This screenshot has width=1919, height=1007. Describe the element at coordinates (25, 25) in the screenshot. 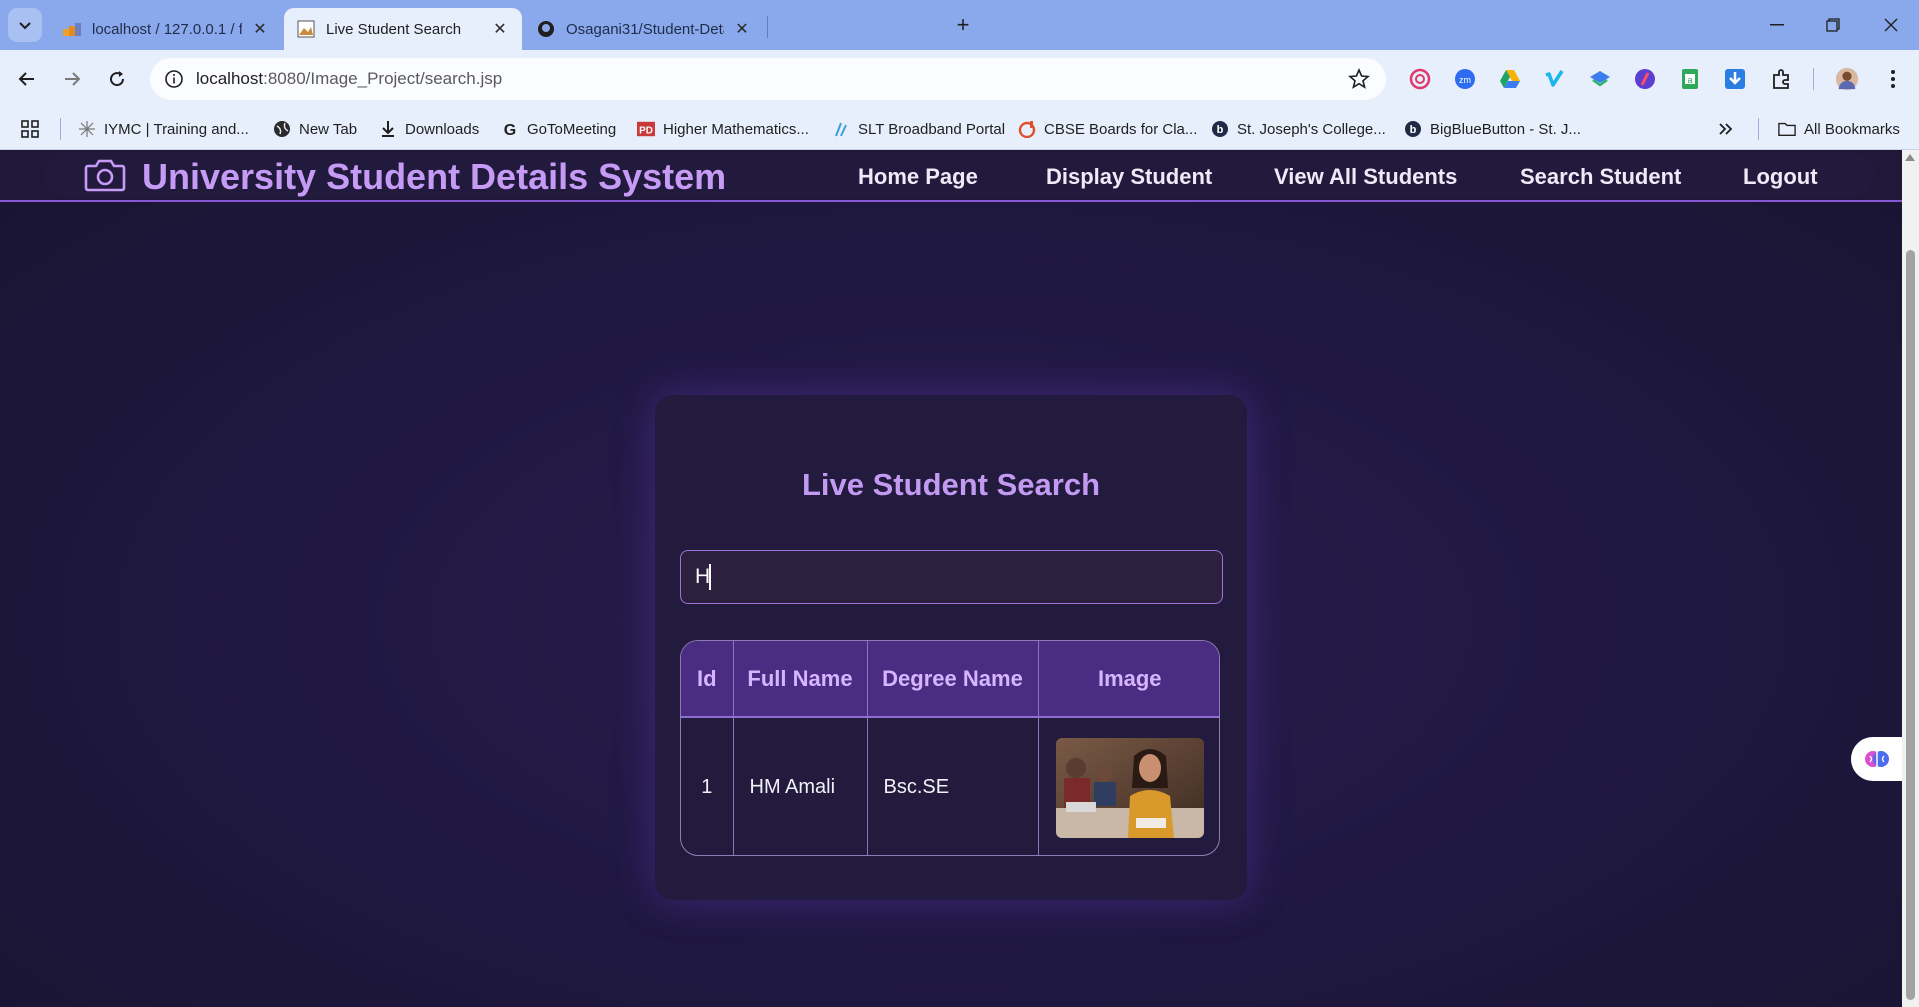

I see `tab-search-button` at that location.